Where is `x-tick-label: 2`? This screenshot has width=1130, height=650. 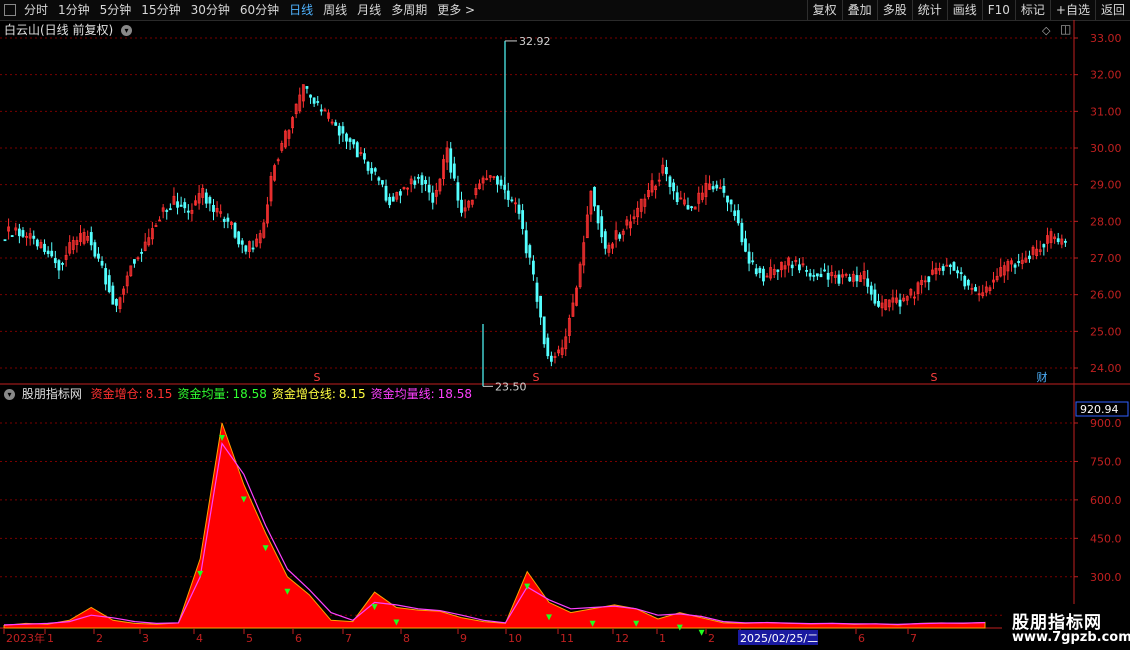 x-tick-label: 2 is located at coordinates (99, 638).